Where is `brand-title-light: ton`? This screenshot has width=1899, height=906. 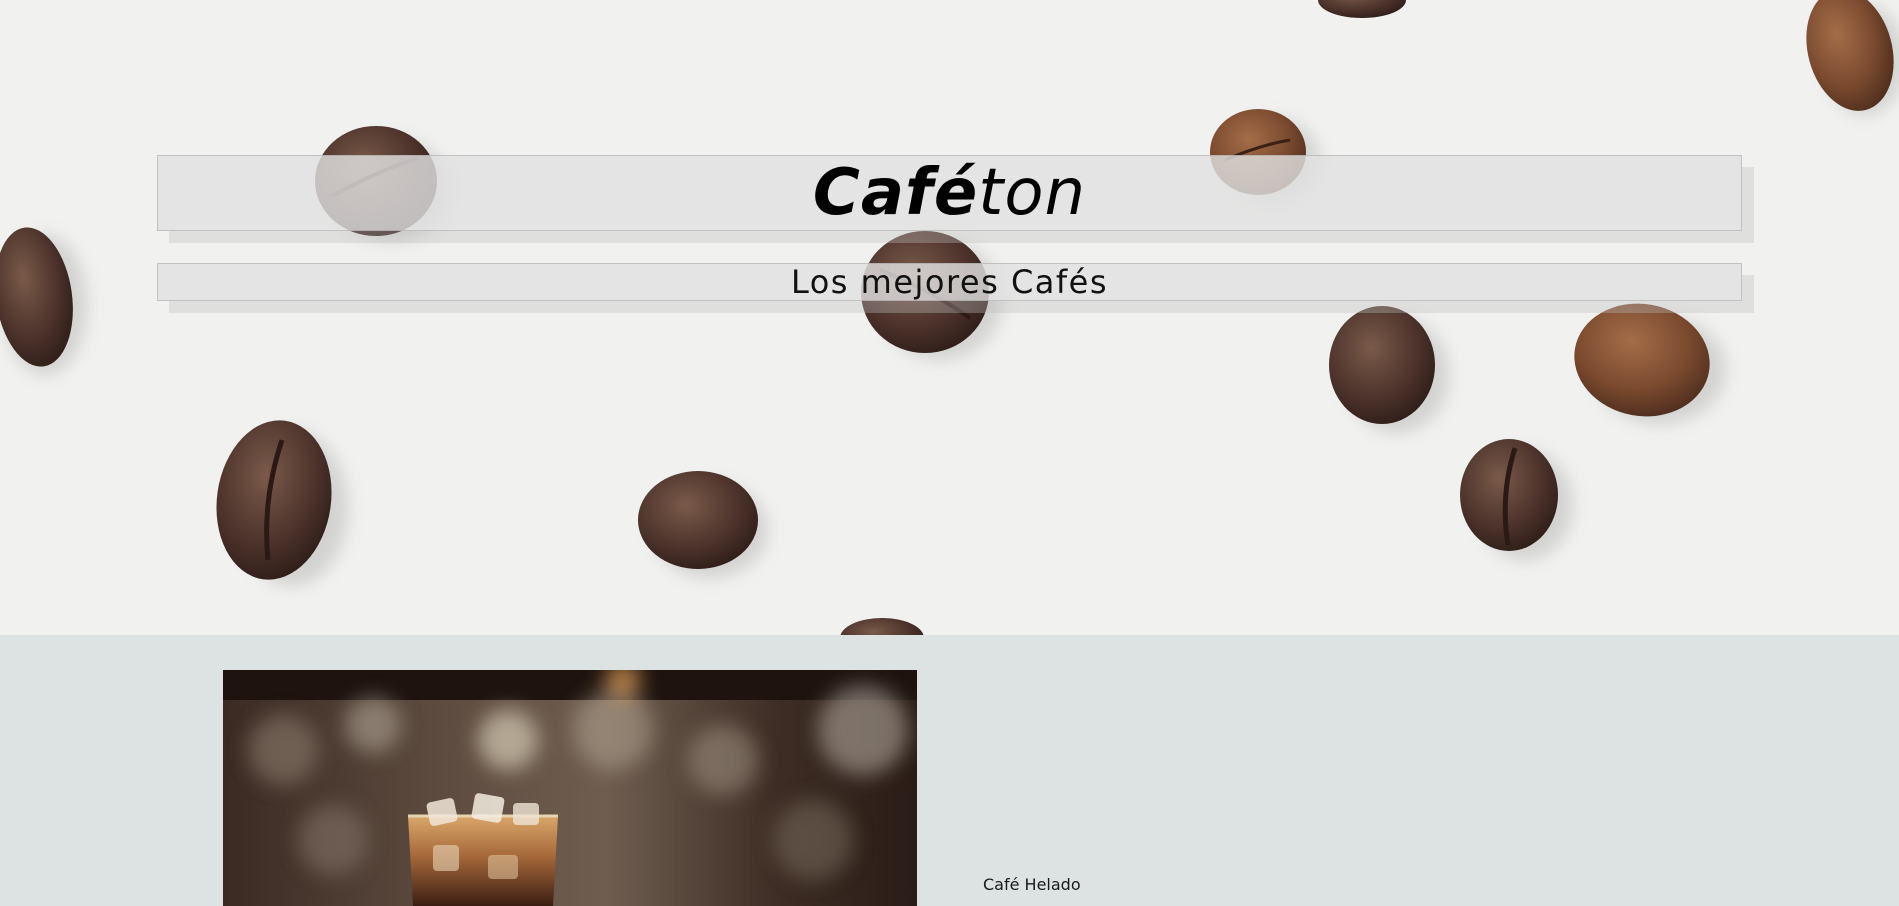 brand-title-light: ton is located at coordinates (1032, 193).